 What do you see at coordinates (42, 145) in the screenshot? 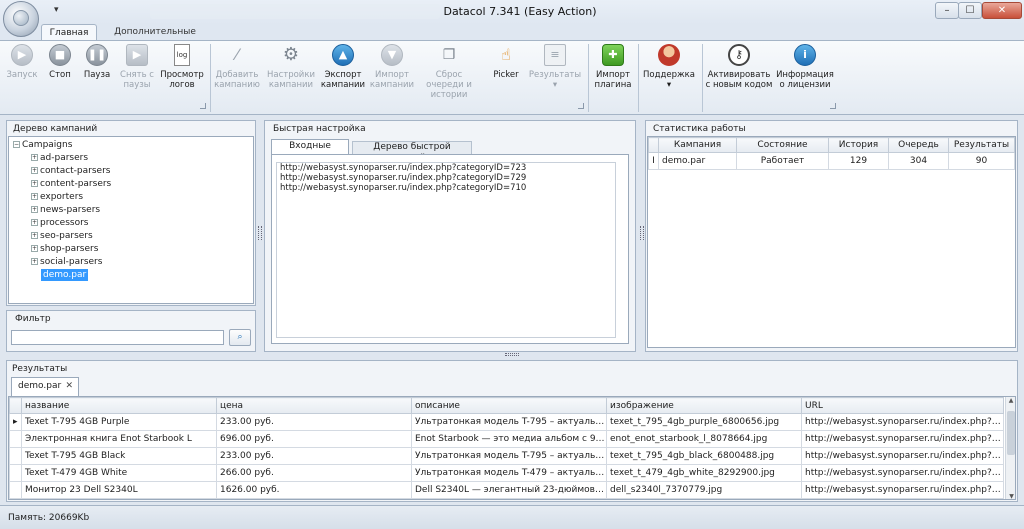
I see `tree-root: − Campaigns` at bounding box center [42, 145].